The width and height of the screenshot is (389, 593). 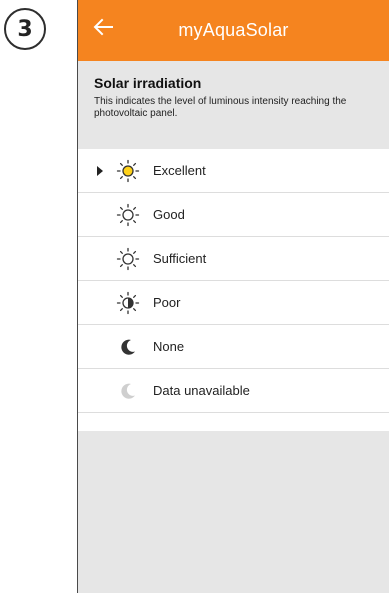 What do you see at coordinates (179, 170) in the screenshot?
I see `level-label: Excellent` at bounding box center [179, 170].